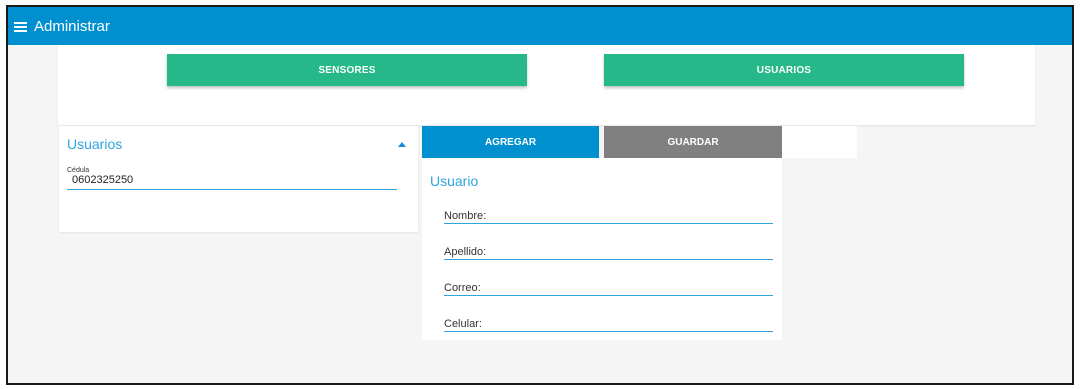 Image resolution: width=1080 pixels, height=389 pixels. Describe the element at coordinates (20, 26) in the screenshot. I see `hamburger-menu-icon` at that location.